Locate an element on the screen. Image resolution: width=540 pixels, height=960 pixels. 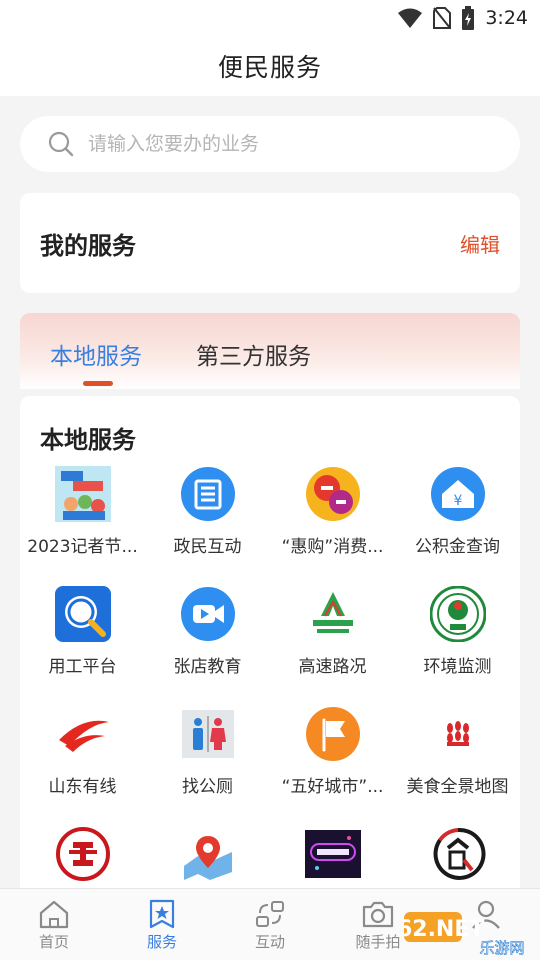
edit-button: 编辑 is located at coordinates (480, 243).